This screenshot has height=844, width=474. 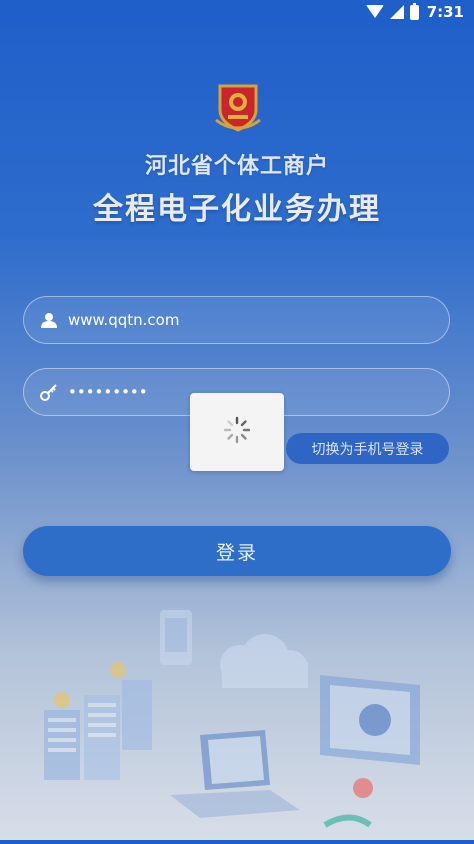 What do you see at coordinates (237, 209) in the screenshot?
I see `page-title-line2: 全程电子化业务办理` at bounding box center [237, 209].